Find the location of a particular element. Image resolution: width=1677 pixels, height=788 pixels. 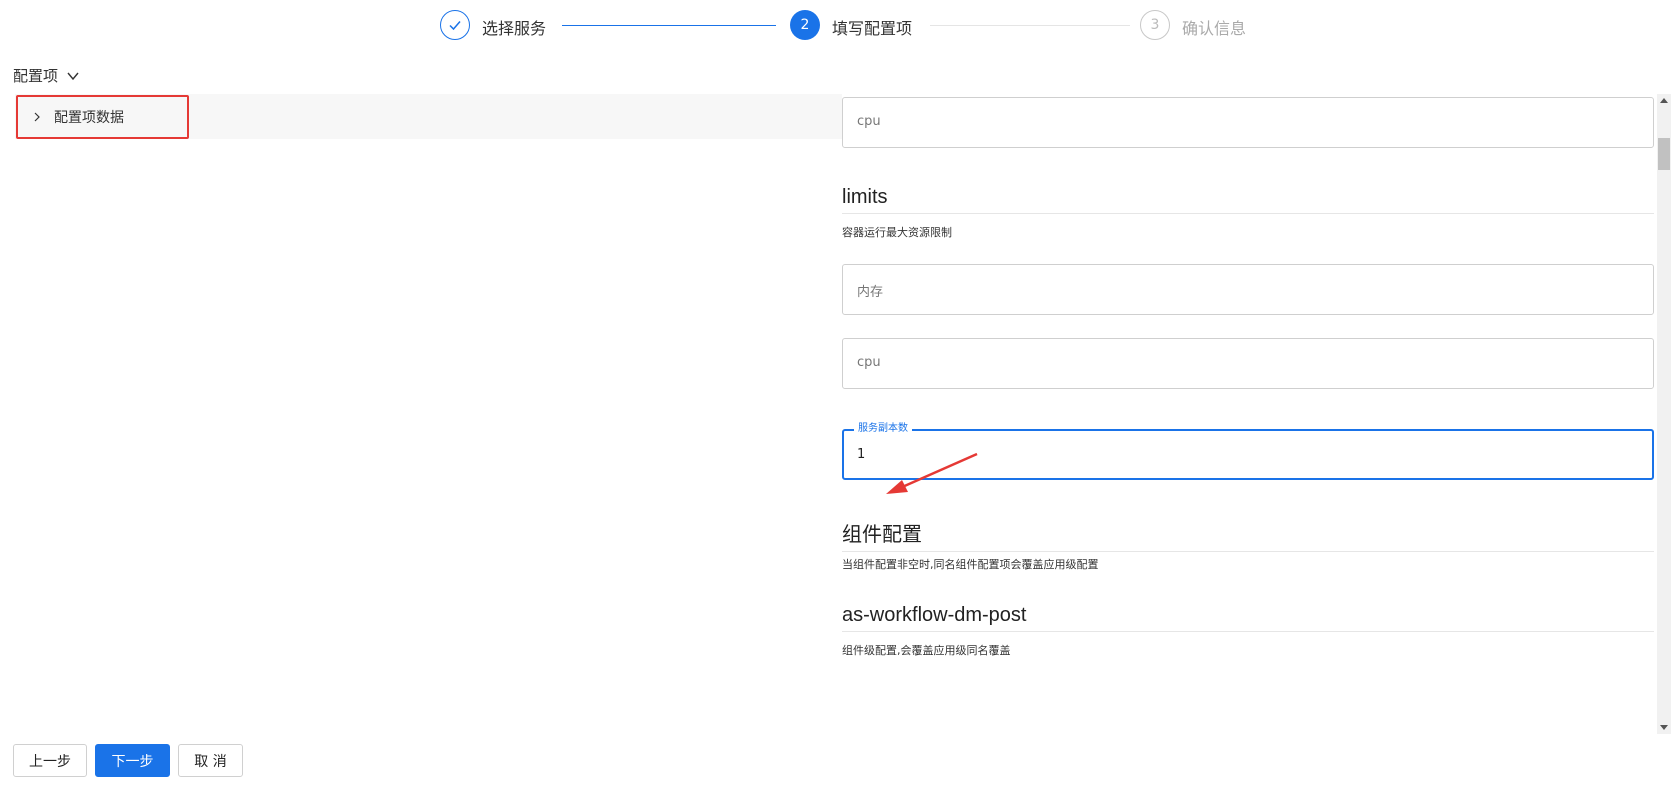

cpu-limit-placeholder: cpu is located at coordinates (869, 362).